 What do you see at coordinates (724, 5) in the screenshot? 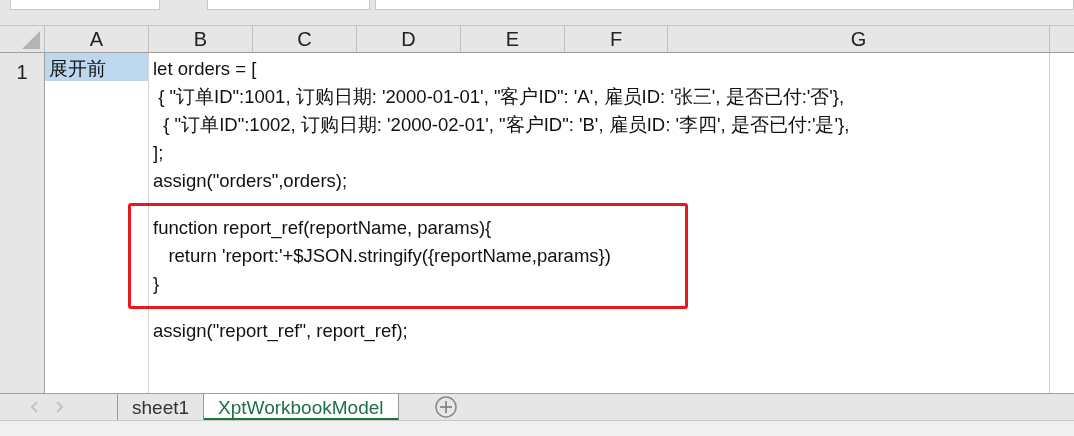
I see `formula-field` at bounding box center [724, 5].